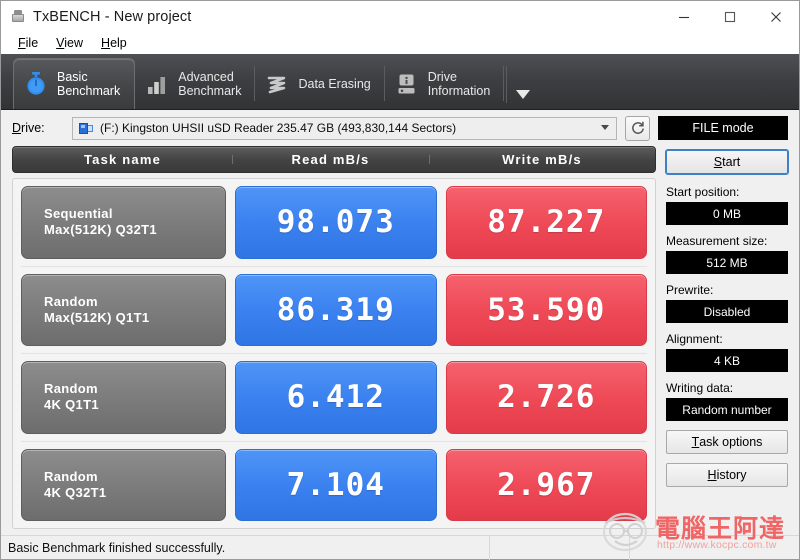 This screenshot has width=800, height=560. I want to click on task-name-cell: Random 4K Q1T1, so click(123, 397).